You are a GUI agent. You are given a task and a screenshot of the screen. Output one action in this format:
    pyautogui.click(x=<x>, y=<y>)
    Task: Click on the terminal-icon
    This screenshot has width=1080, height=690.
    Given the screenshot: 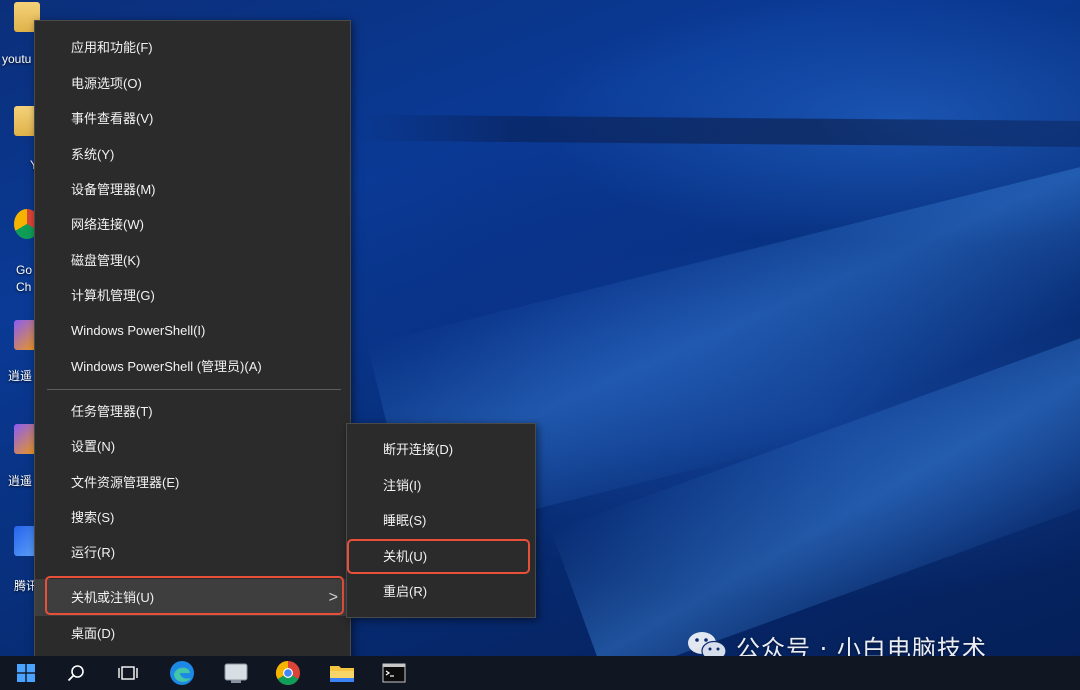 What is the action you would take?
    pyautogui.click(x=394, y=673)
    